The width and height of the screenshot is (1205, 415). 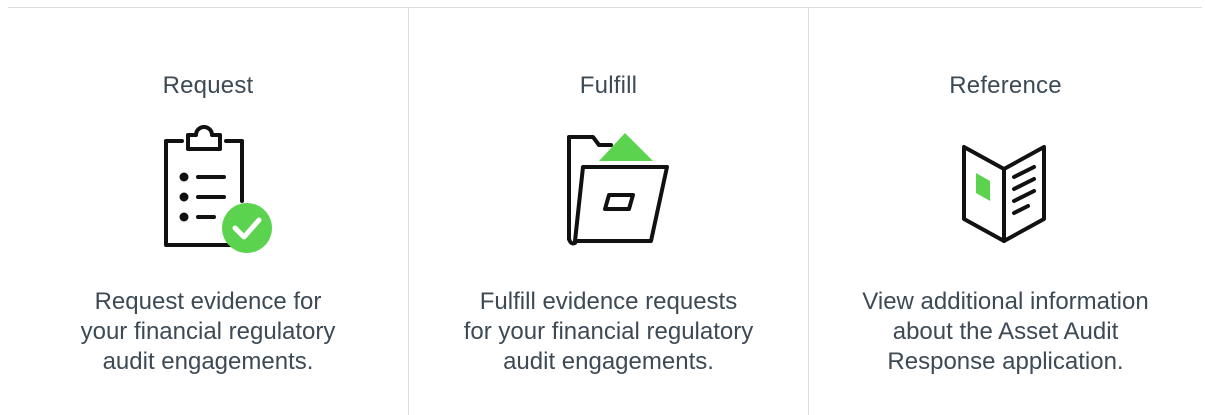 What do you see at coordinates (609, 187) in the screenshot?
I see `folder-upload-icon` at bounding box center [609, 187].